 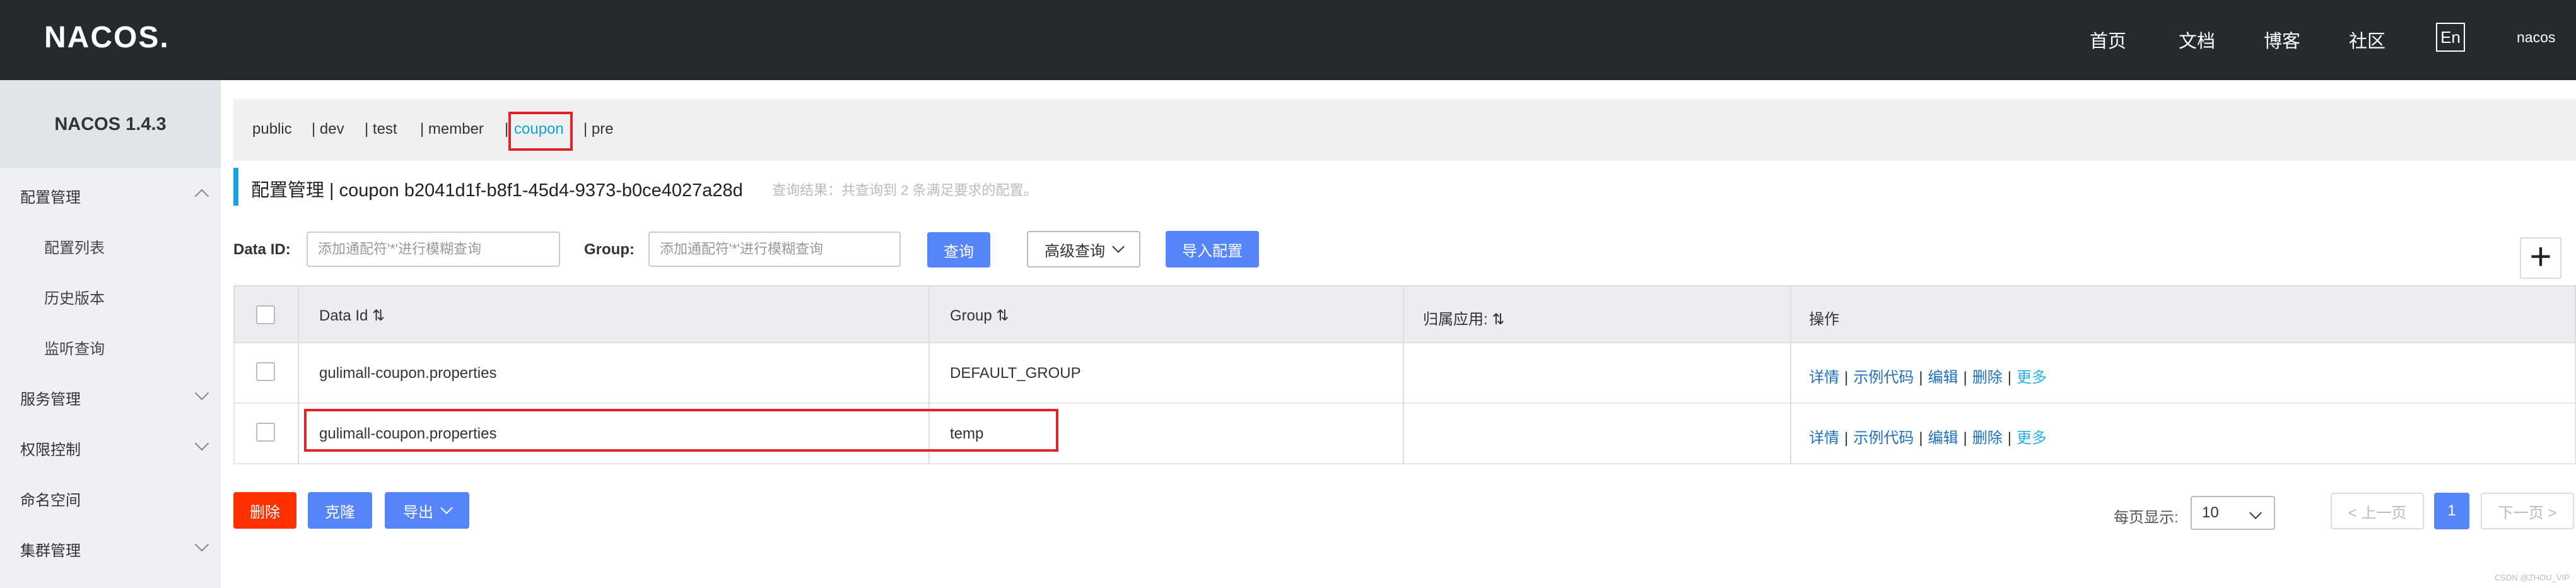 I want to click on top-bar: NACOS. 首页 文档 博客 社区 En nacos, so click(x=1288, y=40).